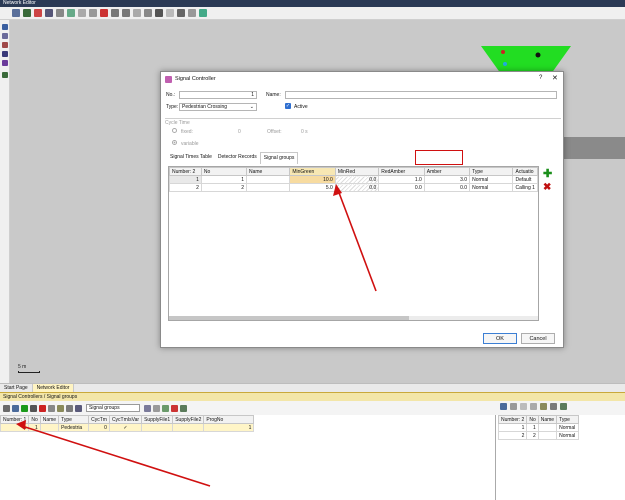 The height and width of the screenshot is (500, 625). What do you see at coordinates (555, 78) in the screenshot?
I see `close-icon: ✕` at bounding box center [555, 78].